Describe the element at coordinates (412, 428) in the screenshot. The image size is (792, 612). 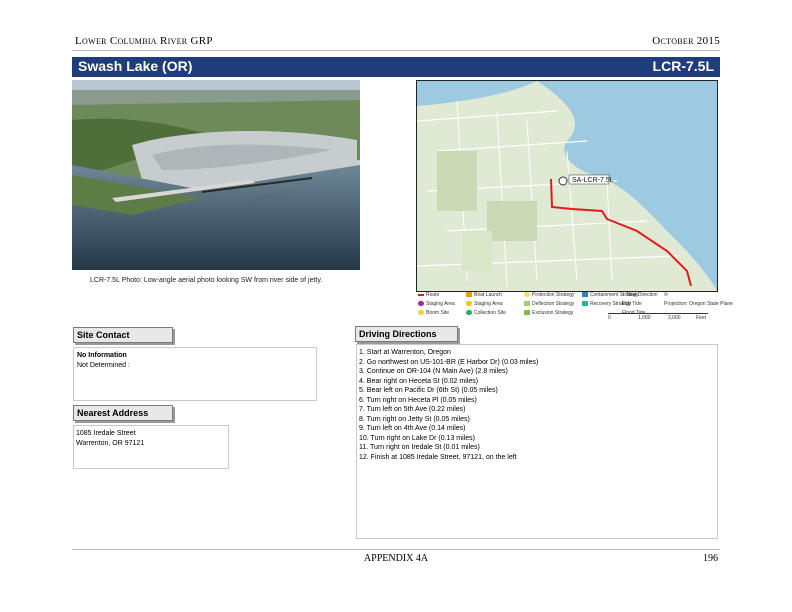
I see `direction-step: 9. Turn left on 4th Ave (0.14 miles)` at that location.